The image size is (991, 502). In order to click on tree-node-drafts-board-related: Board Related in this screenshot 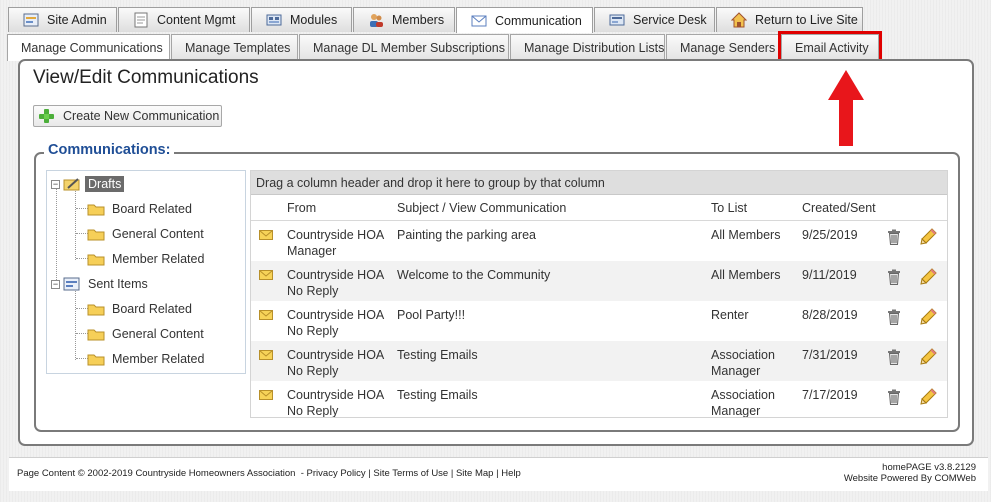, I will do `click(141, 209)`.